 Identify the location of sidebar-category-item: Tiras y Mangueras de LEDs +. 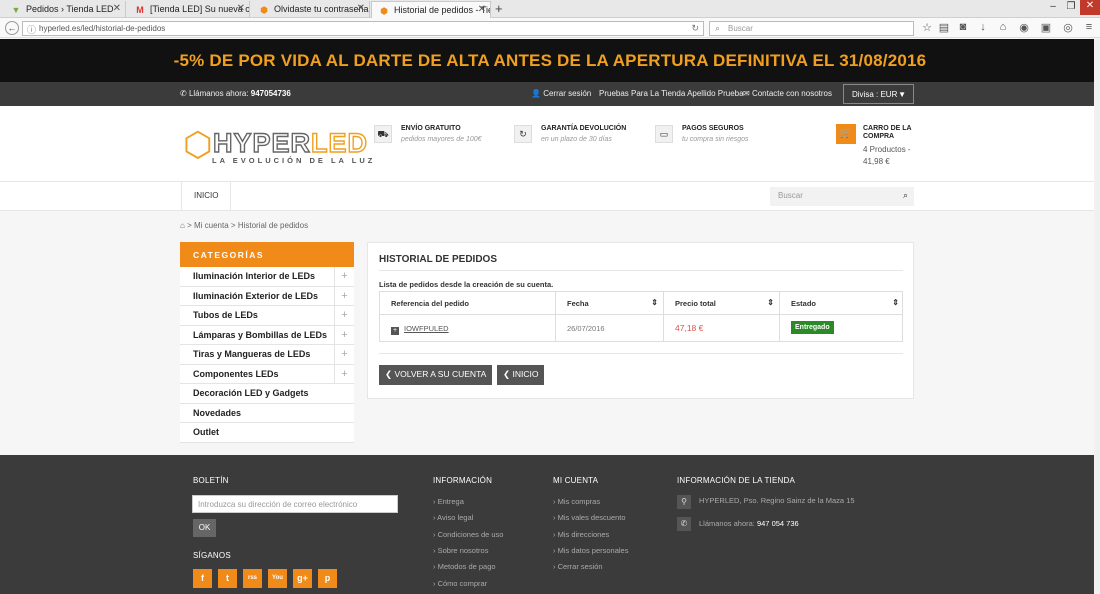
(267, 355).